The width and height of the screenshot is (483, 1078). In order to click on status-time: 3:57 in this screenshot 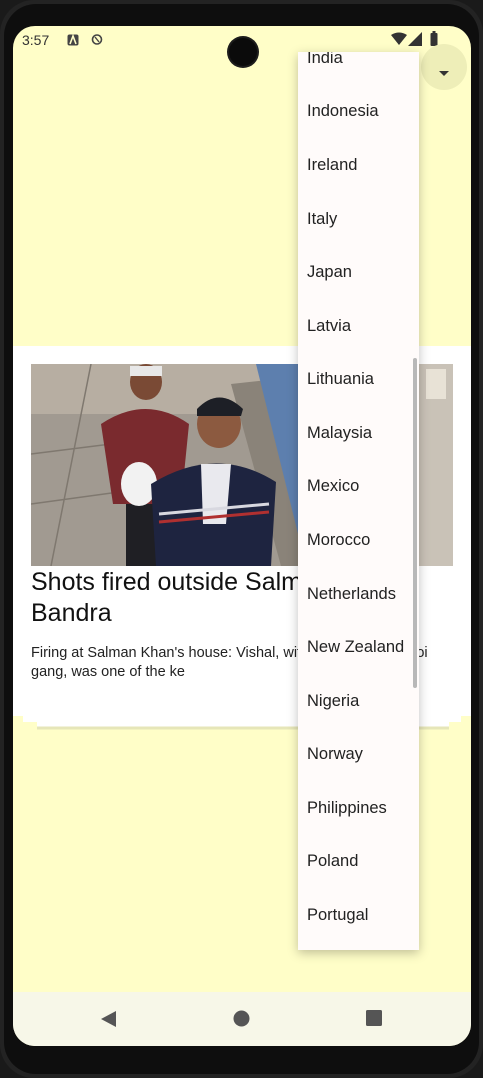, I will do `click(36, 40)`.